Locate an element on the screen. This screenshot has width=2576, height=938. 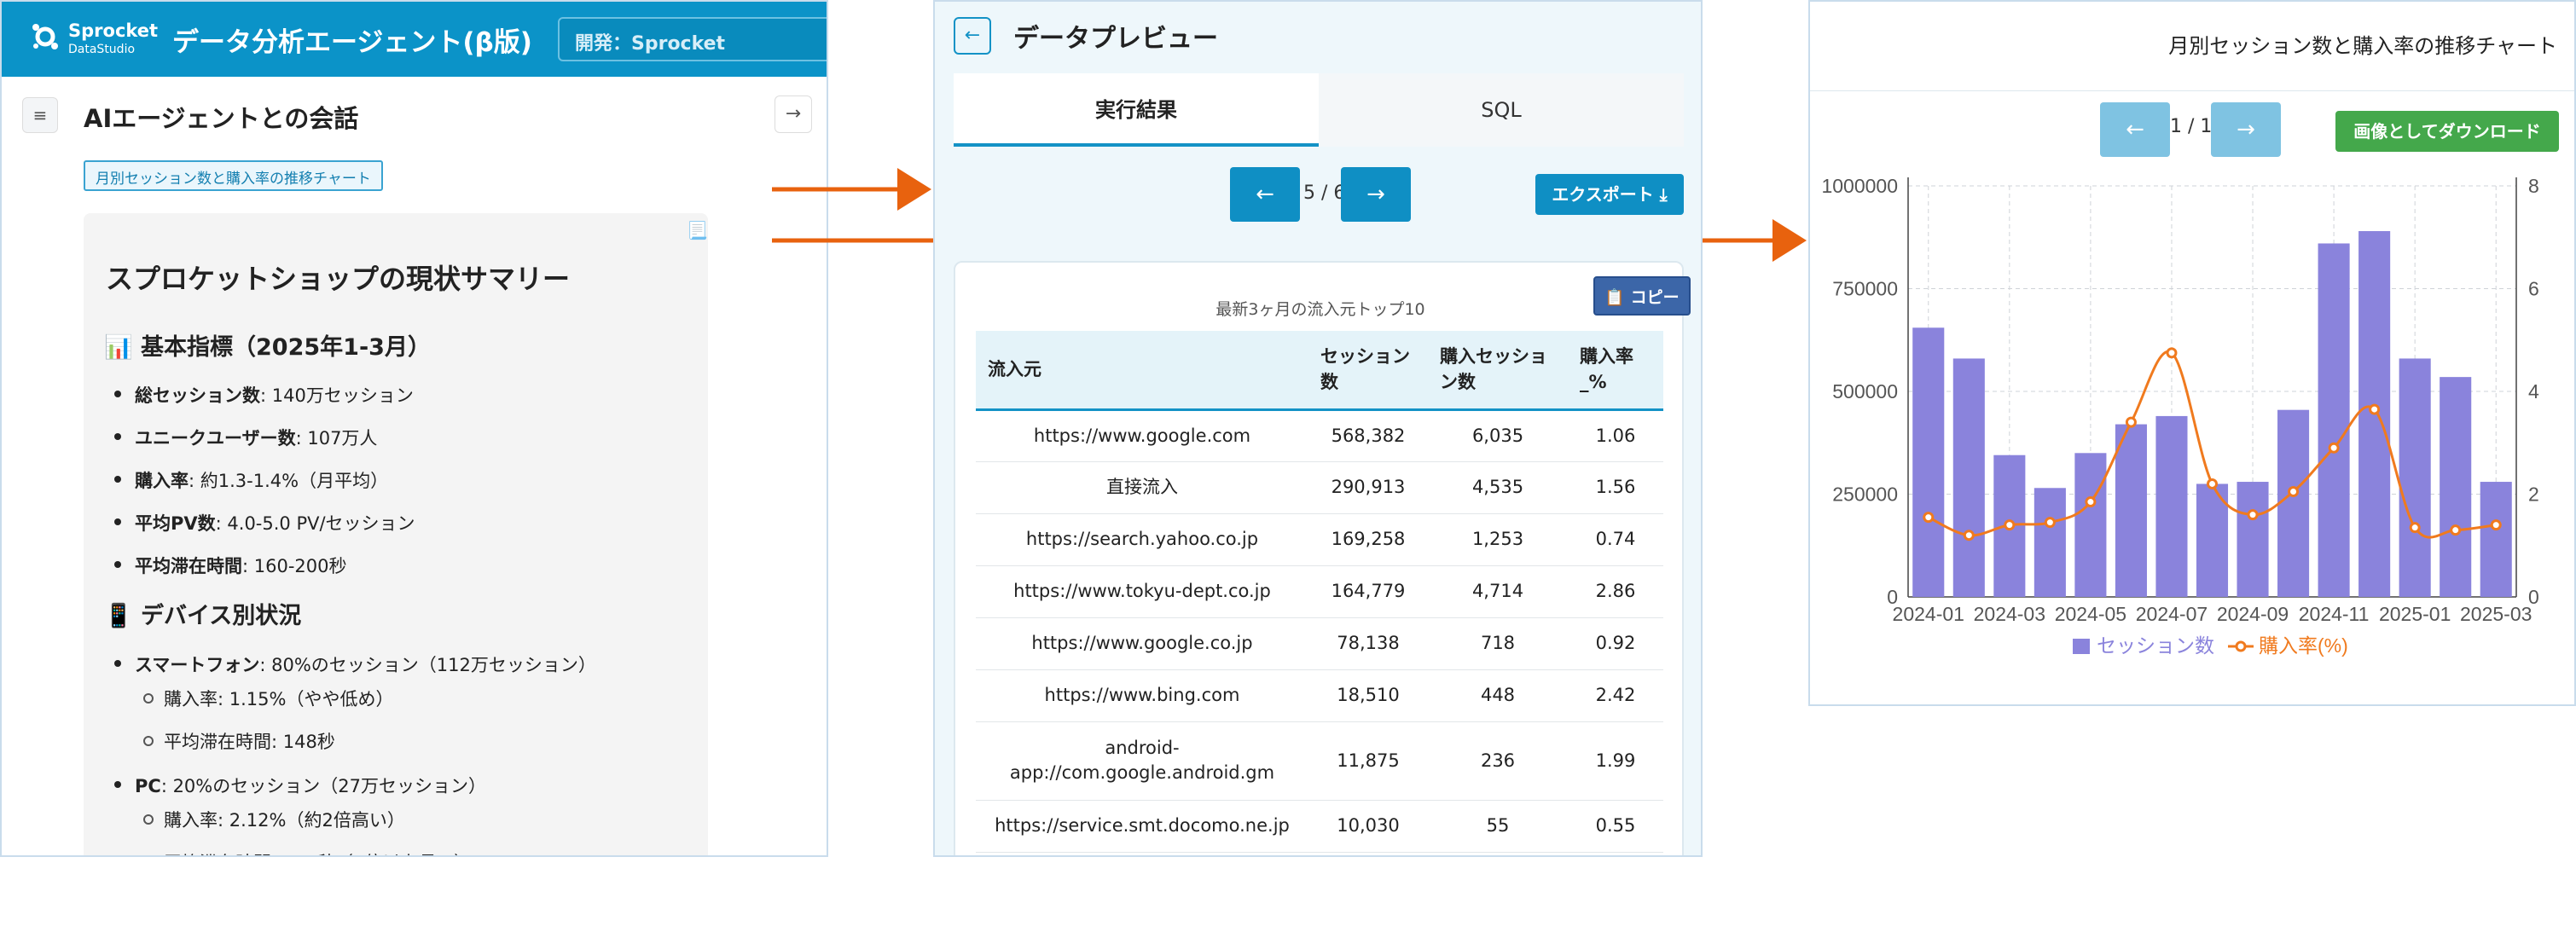
y-tick-label-right: 2 is located at coordinates (2533, 495).